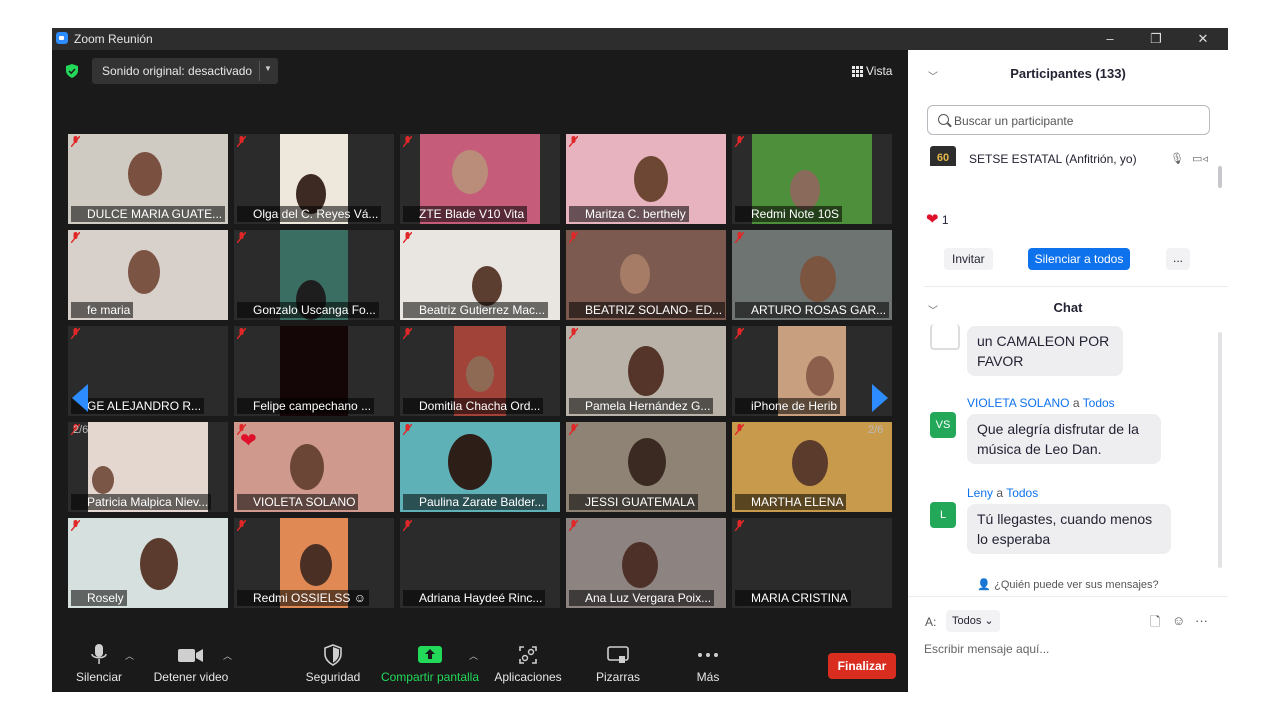 Image resolution: width=1280 pixels, height=720 pixels. What do you see at coordinates (812, 179) in the screenshot?
I see `video-tile: Redmi Note 10S` at bounding box center [812, 179].